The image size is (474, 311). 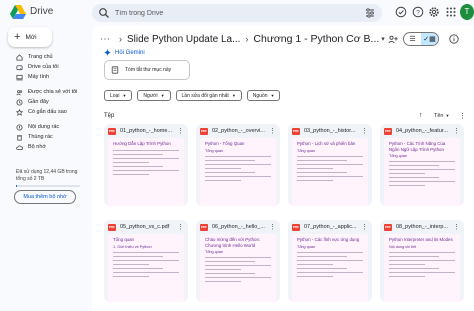 I want to click on apps-grid-icon, so click(x=451, y=12).